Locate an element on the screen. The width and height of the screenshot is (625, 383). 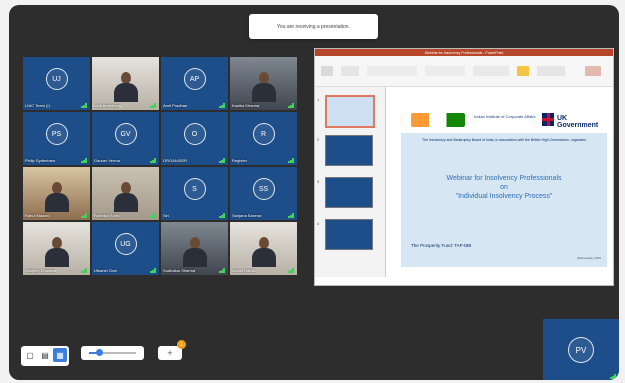
participant-tile: R Register is located at coordinates (263, 138).